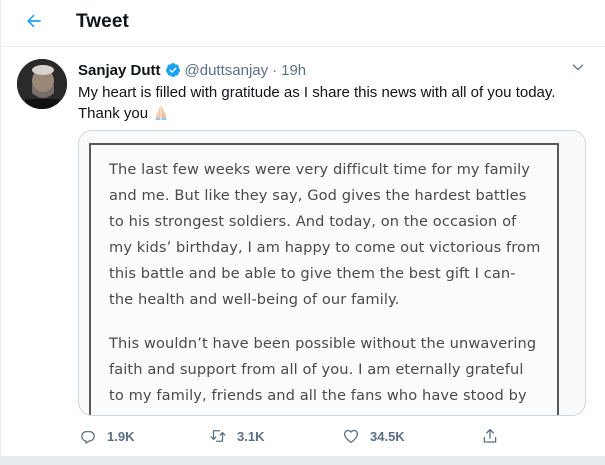  I want to click on back-button, so click(34, 23).